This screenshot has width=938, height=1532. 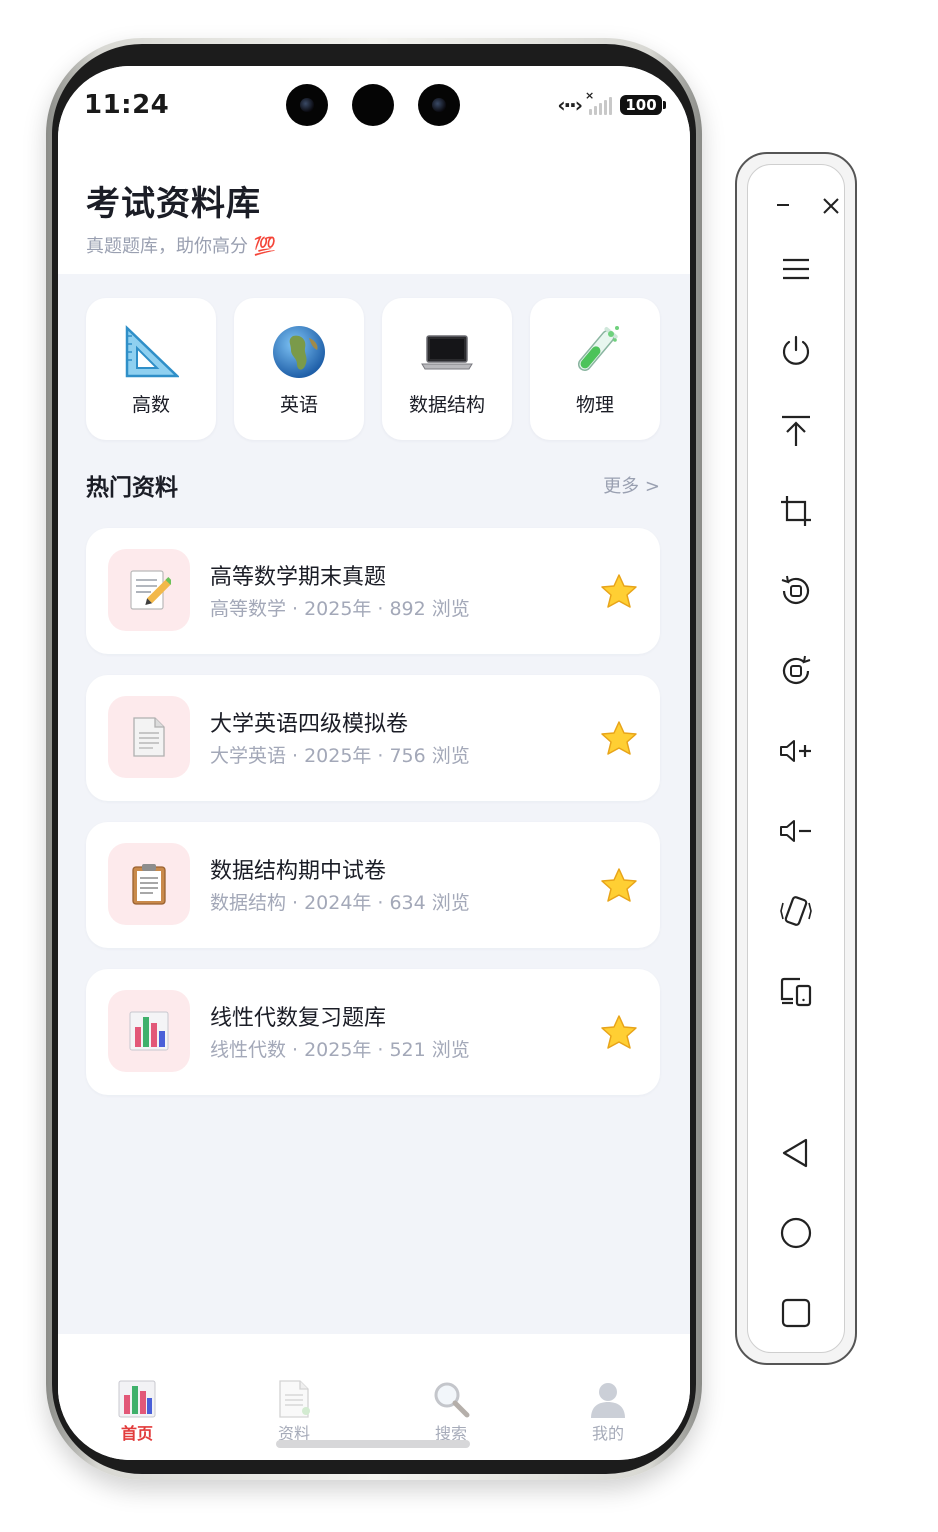 I want to click on item-views: 521 浏览, so click(x=429, y=1050).